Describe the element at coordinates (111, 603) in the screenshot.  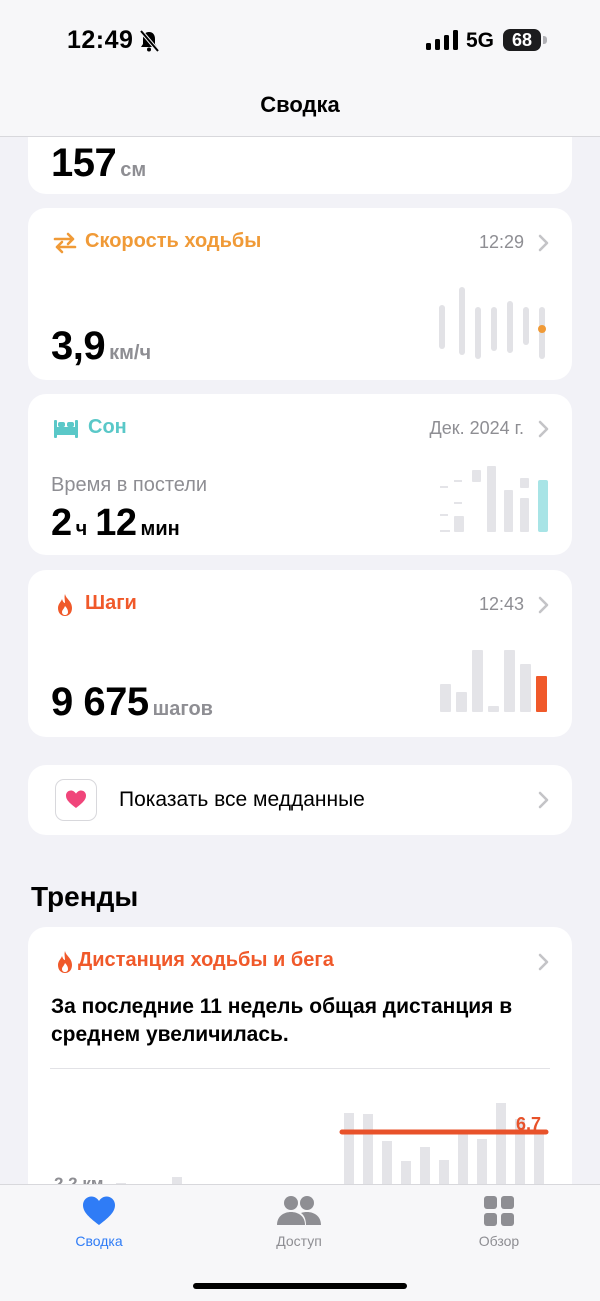
I see `steps-title: Шаги` at that location.